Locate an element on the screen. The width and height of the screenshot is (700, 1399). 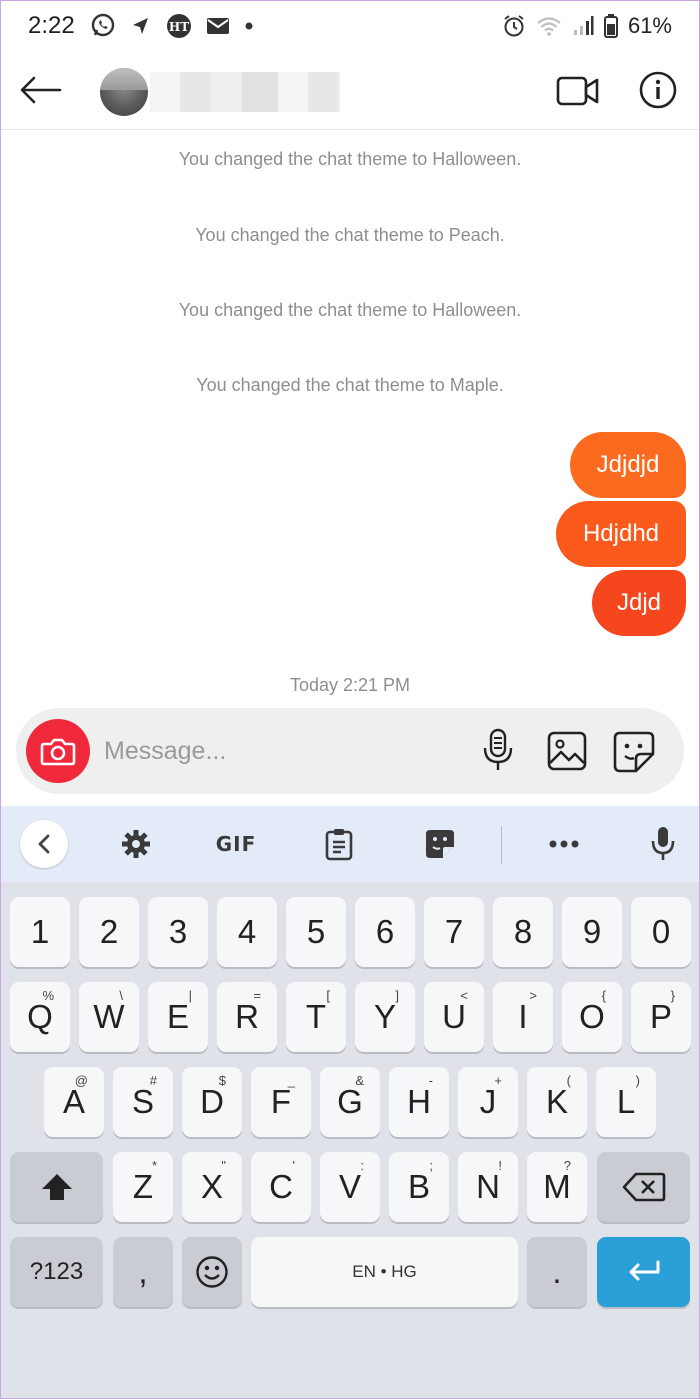
key-l: L) is located at coordinates (626, 1102).